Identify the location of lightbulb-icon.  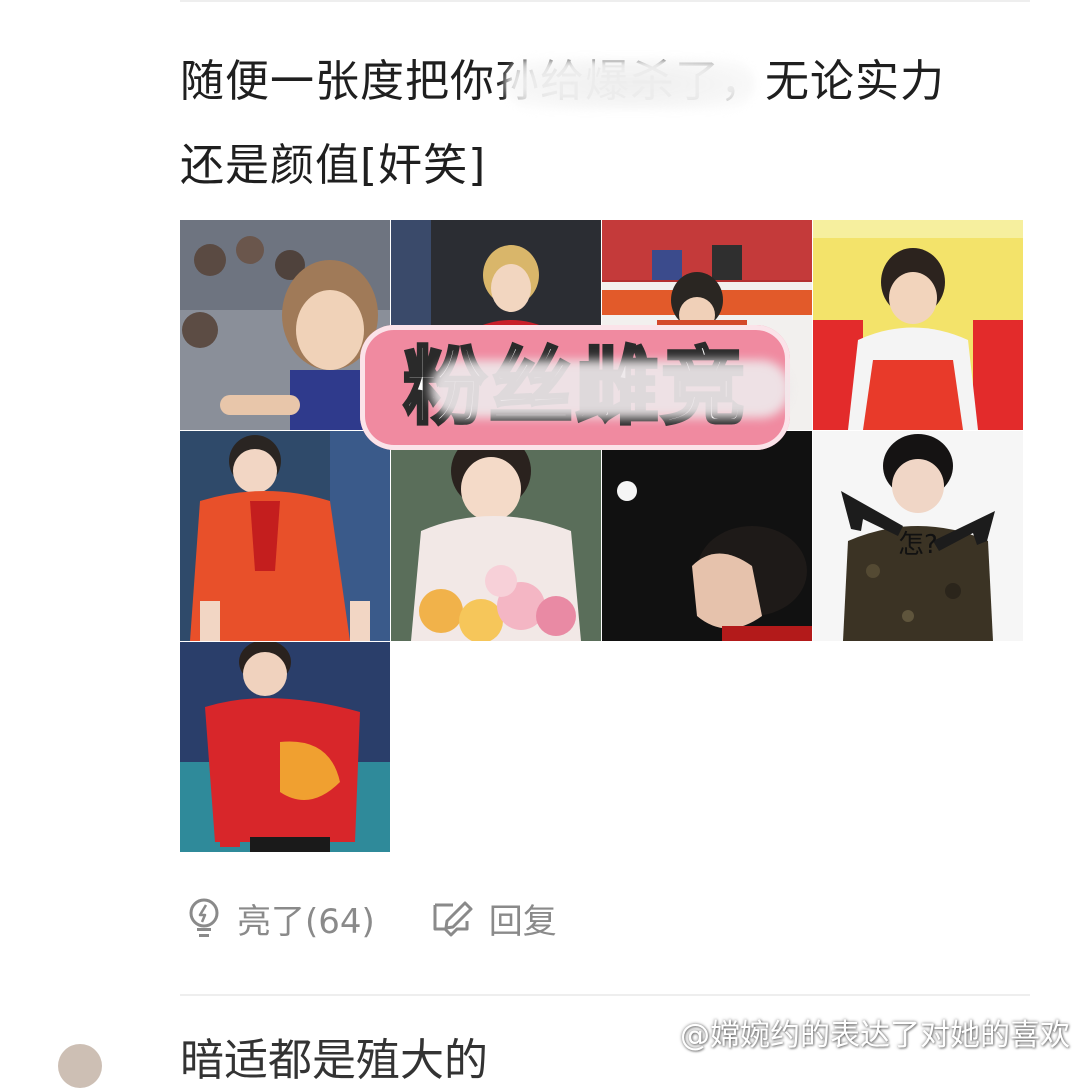
(204, 917).